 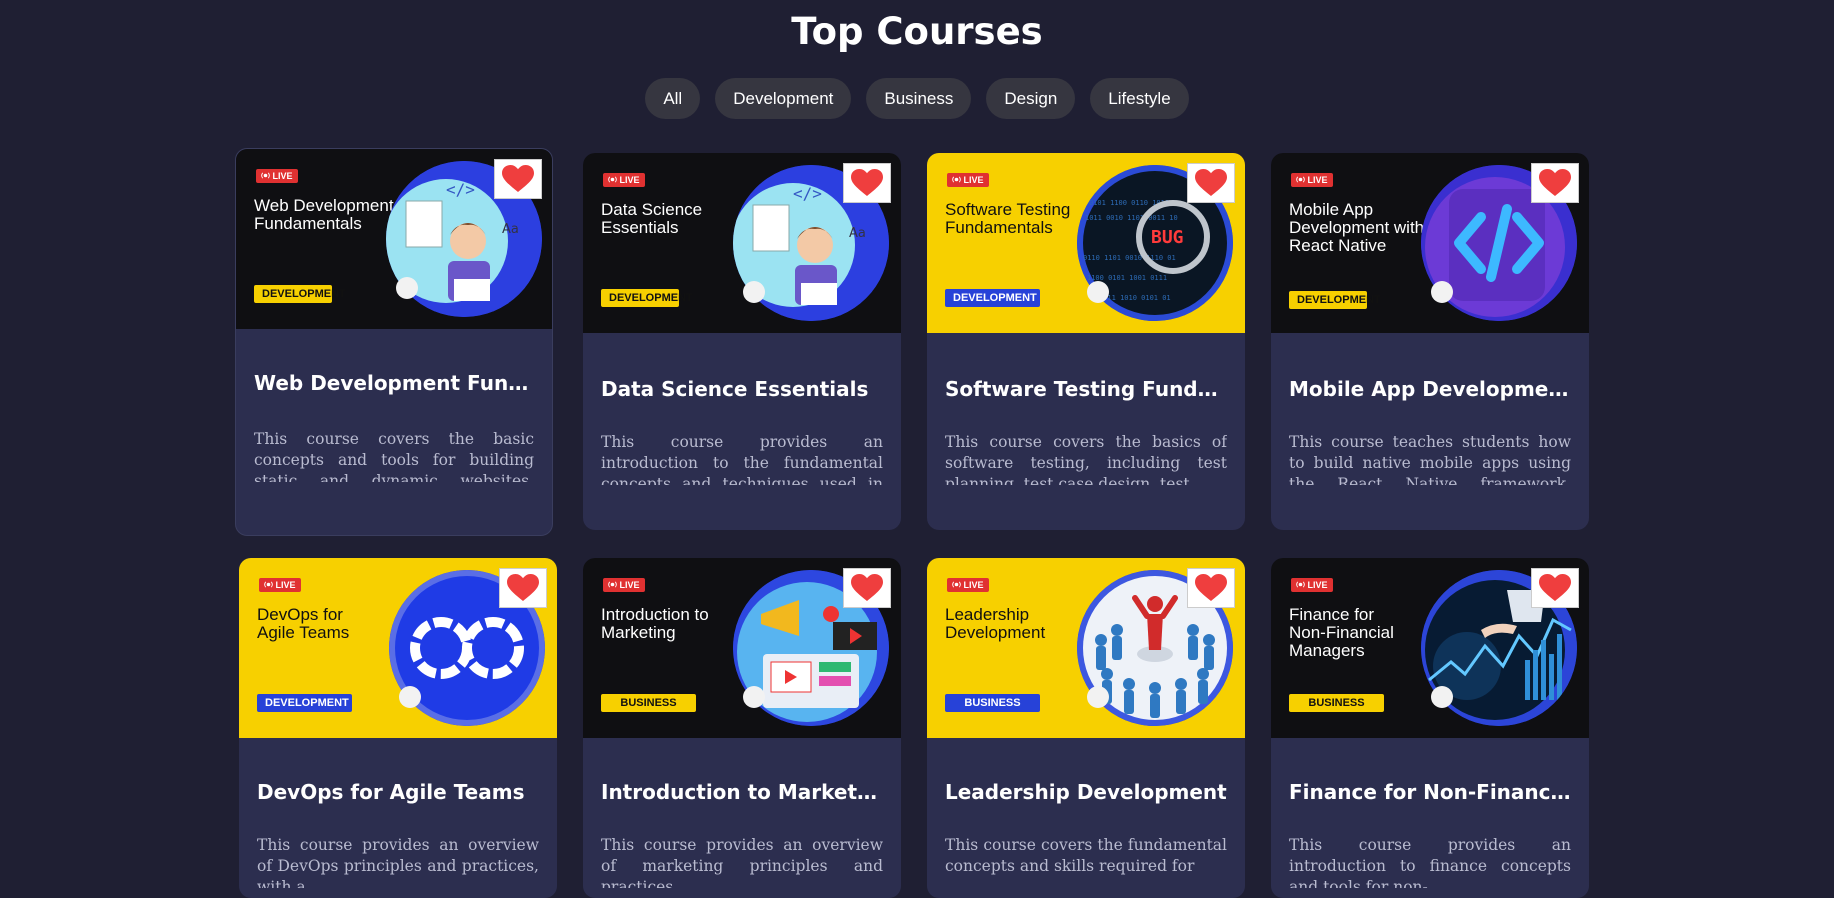 What do you see at coordinates (1341, 632) in the screenshot?
I see `banner-title: Finance for Non-Financial Managers` at bounding box center [1341, 632].